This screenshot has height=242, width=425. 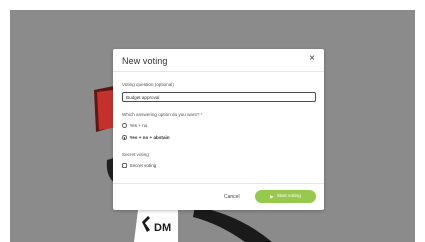 I want to click on play-icon: ▶, so click(x=272, y=196).